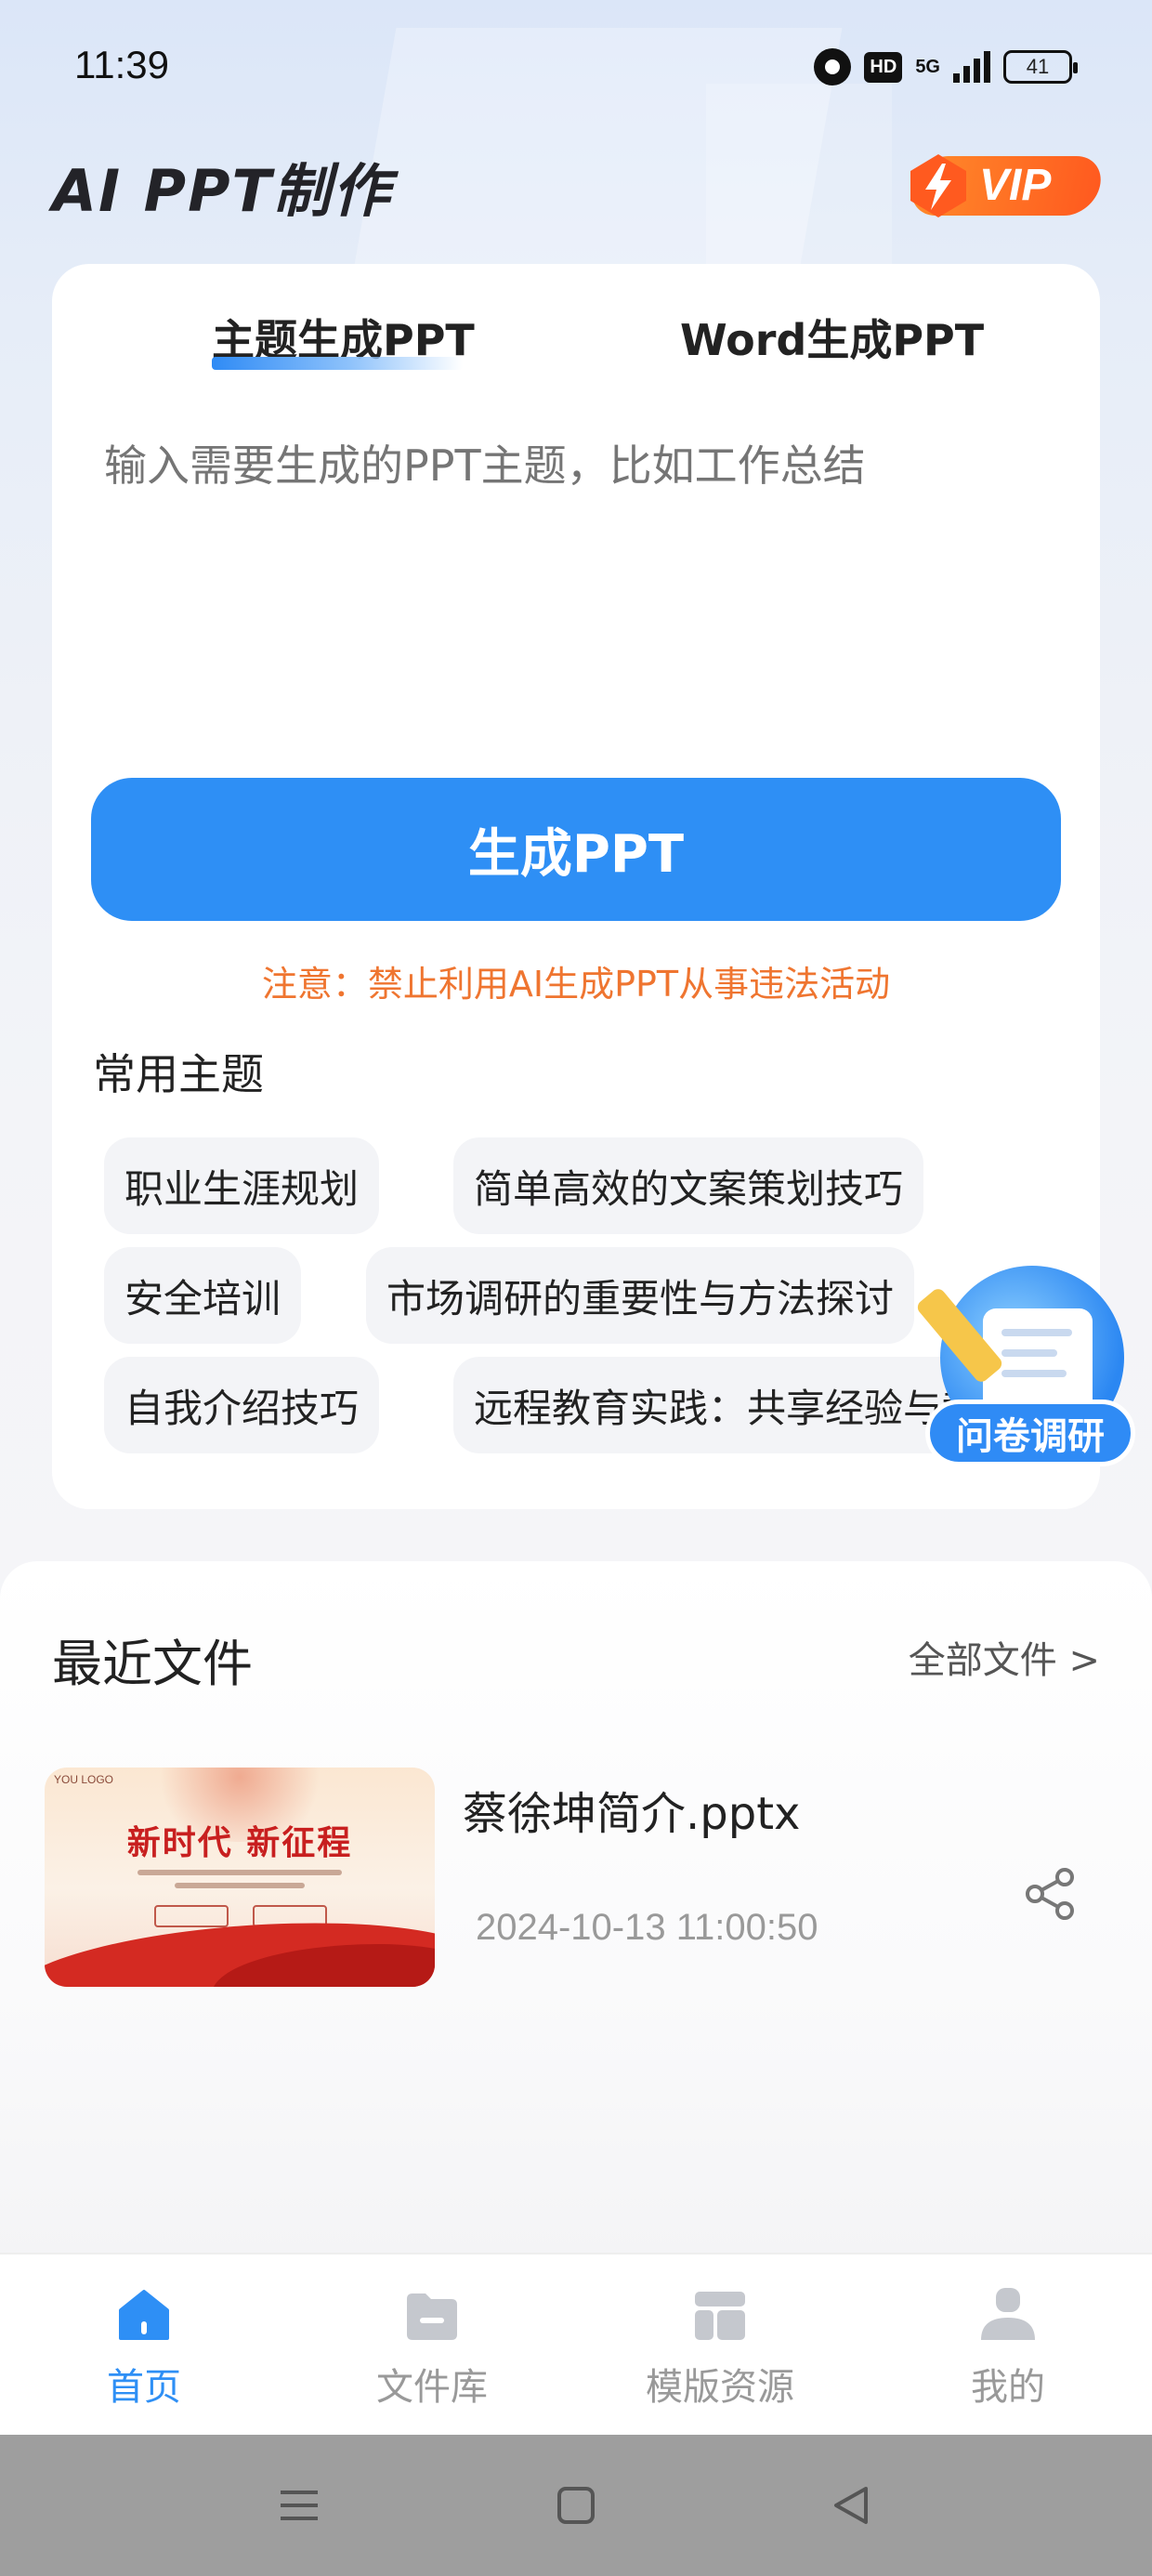 This screenshot has width=1152, height=2576. What do you see at coordinates (1030, 1433) in the screenshot?
I see `survey-label: 问卷调研` at bounding box center [1030, 1433].